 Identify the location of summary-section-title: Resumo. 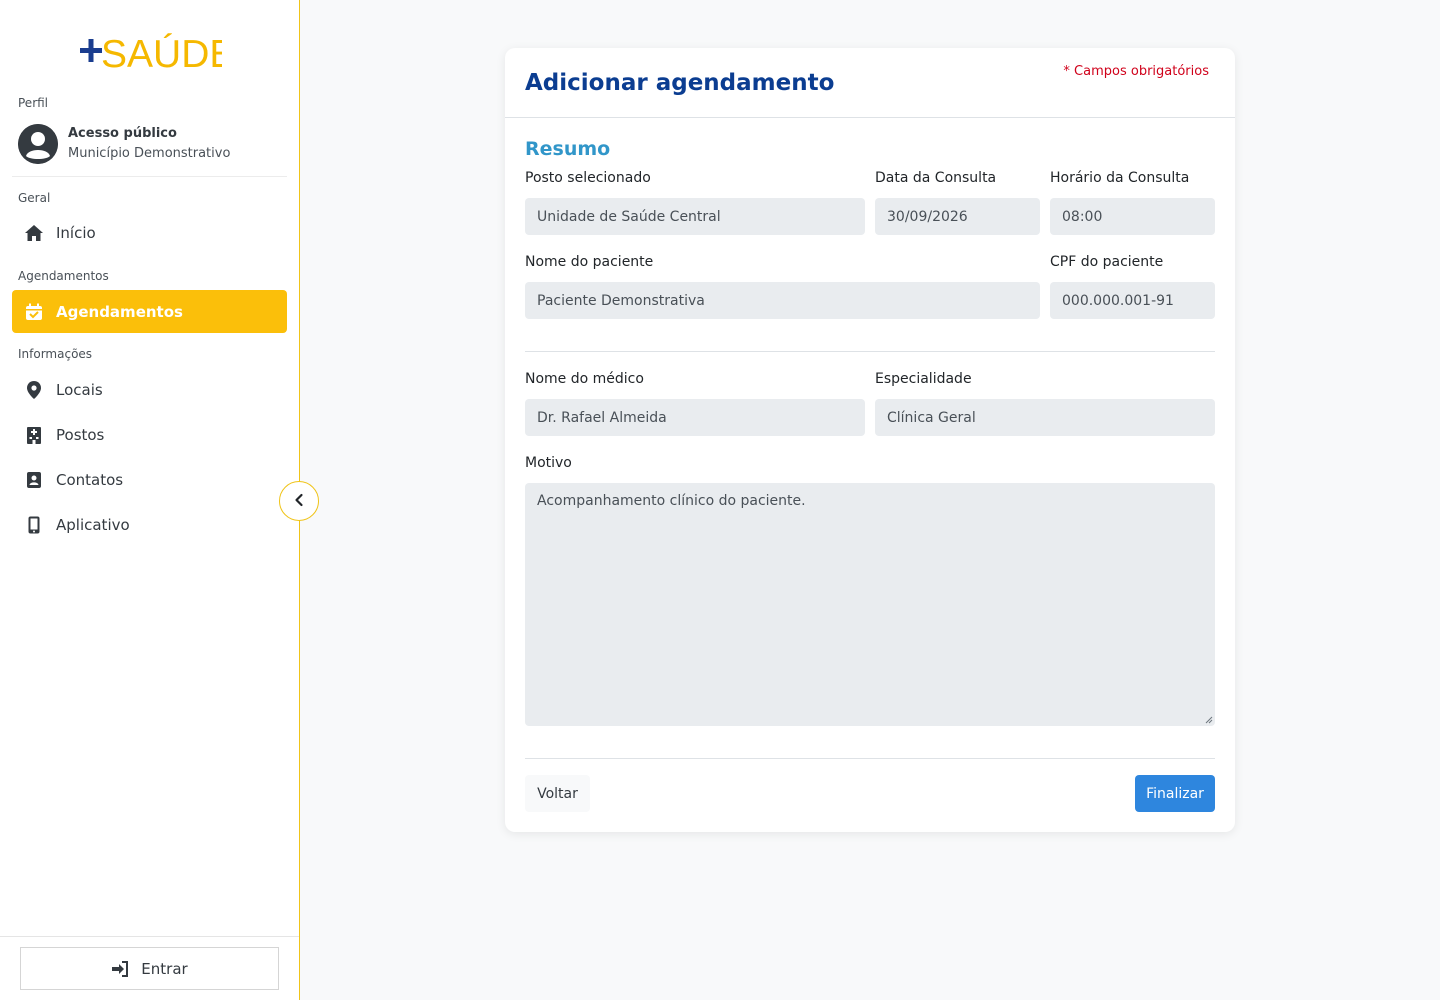
(568, 149).